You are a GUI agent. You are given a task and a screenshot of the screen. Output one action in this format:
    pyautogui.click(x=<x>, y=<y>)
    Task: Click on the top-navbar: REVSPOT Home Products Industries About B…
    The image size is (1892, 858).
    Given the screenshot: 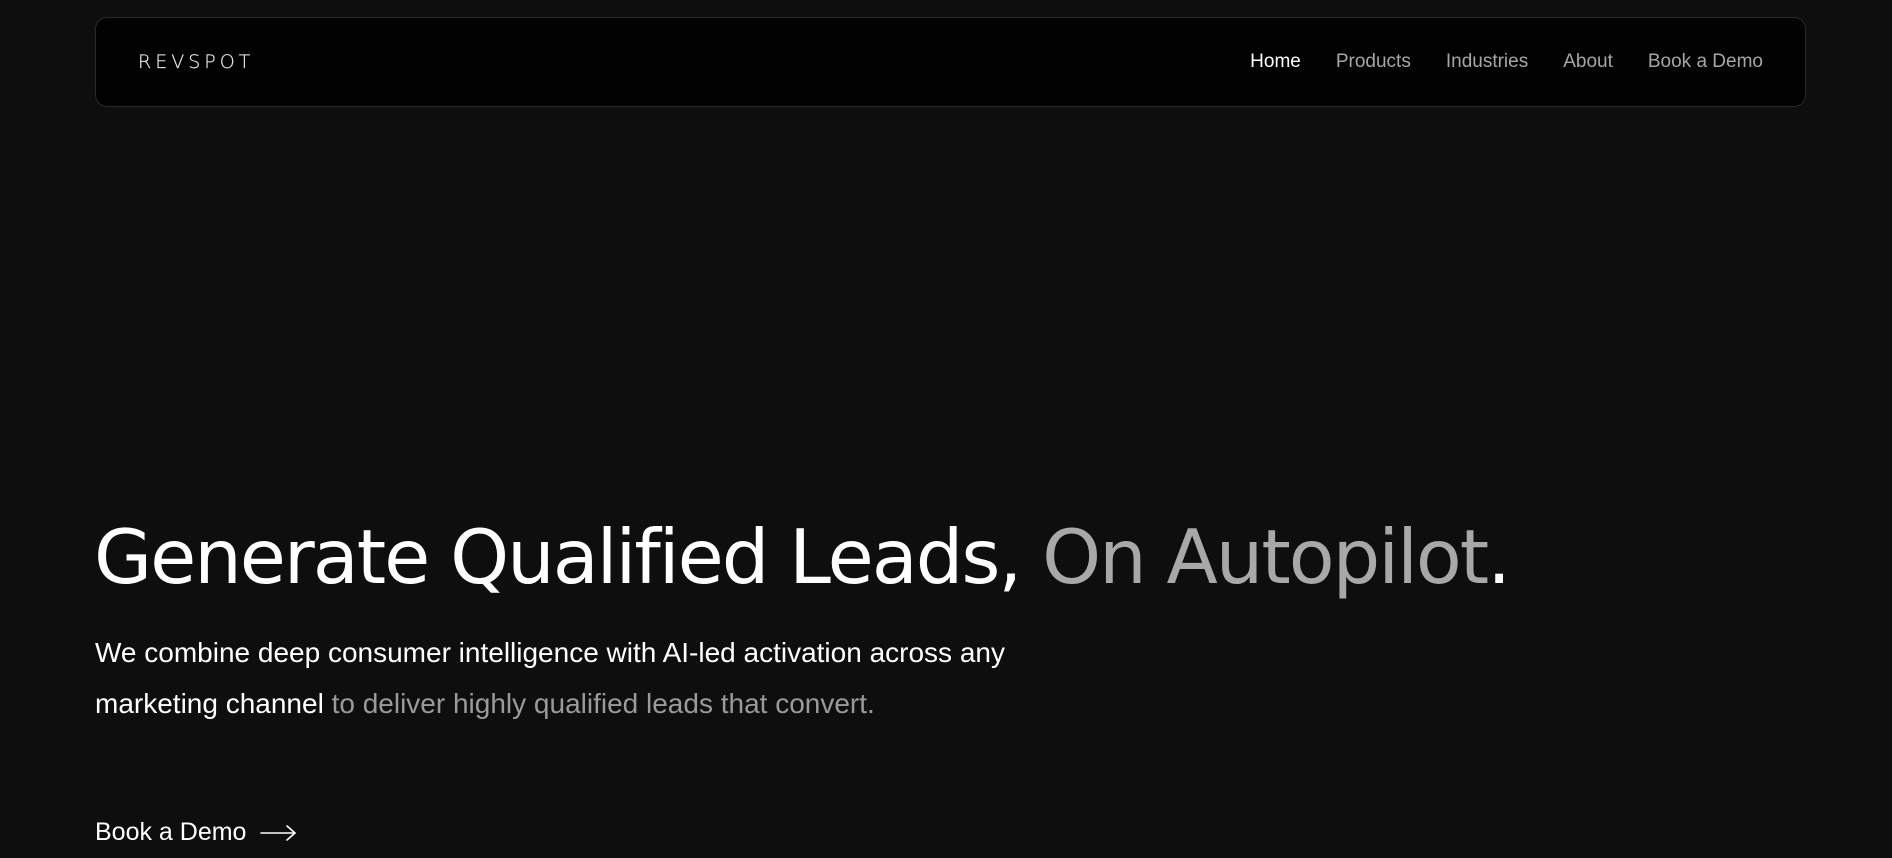 What is the action you would take?
    pyautogui.click(x=950, y=62)
    